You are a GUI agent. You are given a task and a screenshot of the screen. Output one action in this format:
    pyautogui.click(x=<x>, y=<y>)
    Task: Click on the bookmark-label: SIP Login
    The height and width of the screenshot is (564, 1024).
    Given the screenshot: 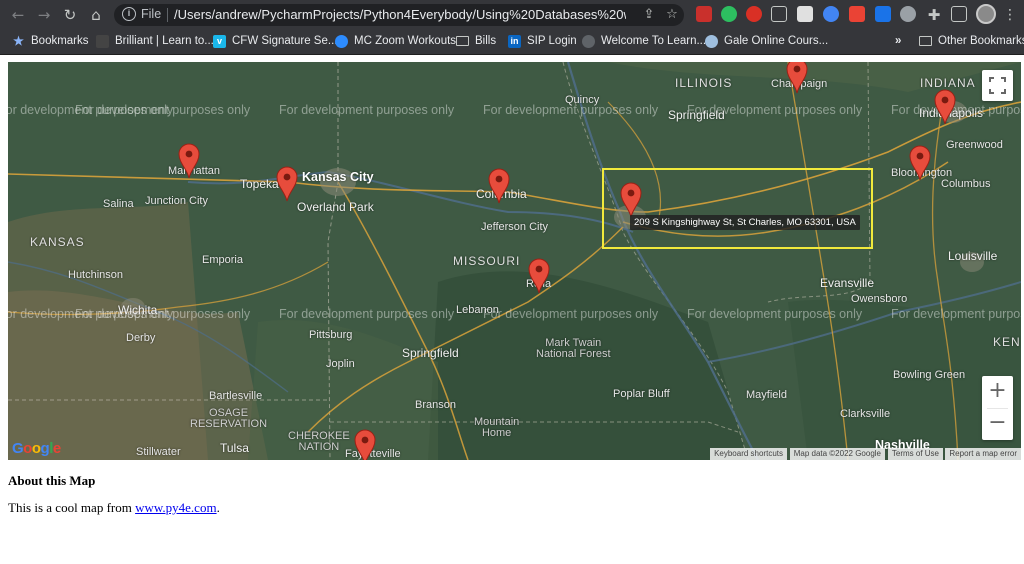 What is the action you would take?
    pyautogui.click(x=552, y=41)
    